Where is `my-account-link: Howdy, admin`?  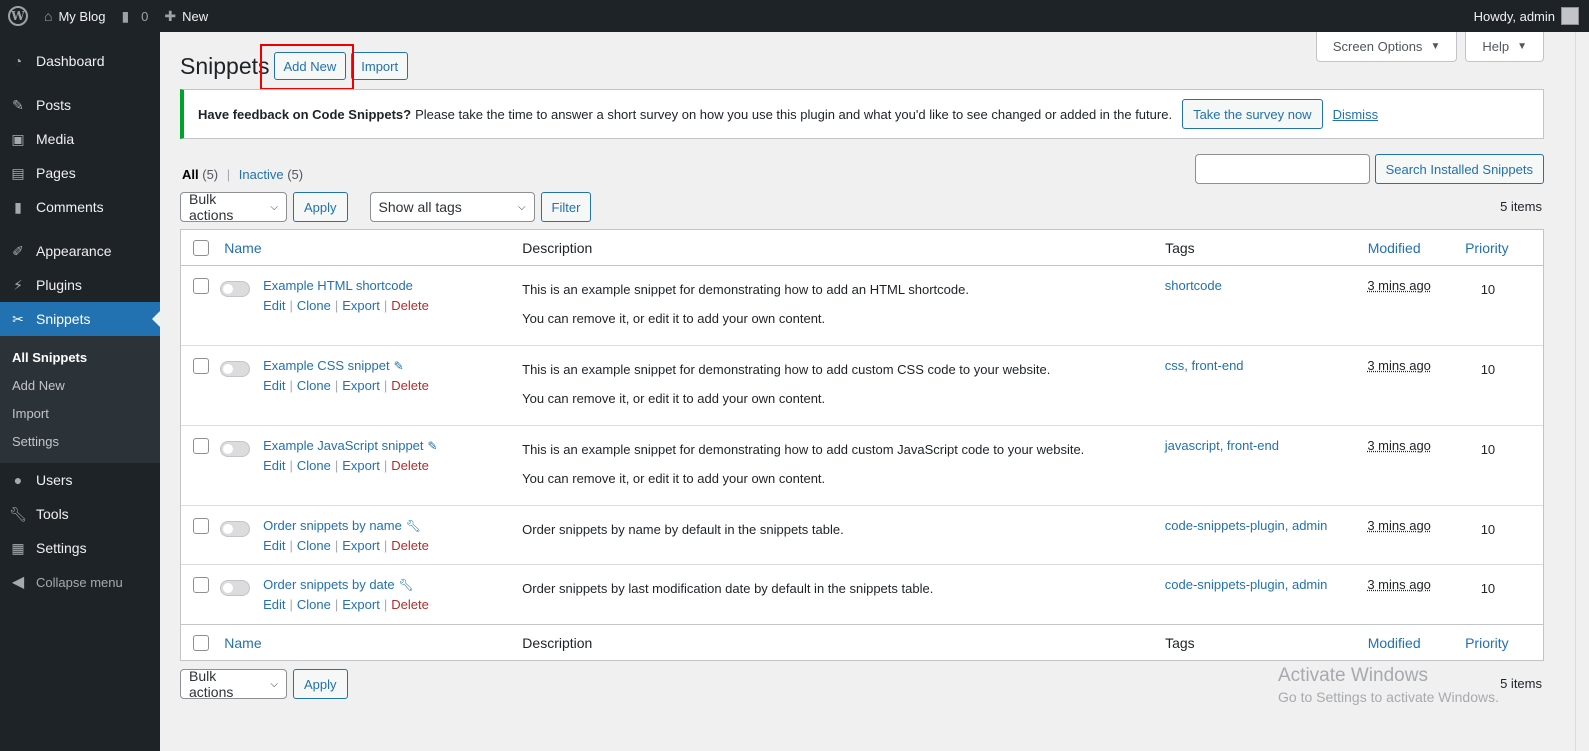
my-account-link: Howdy, admin is located at coordinates (1527, 16).